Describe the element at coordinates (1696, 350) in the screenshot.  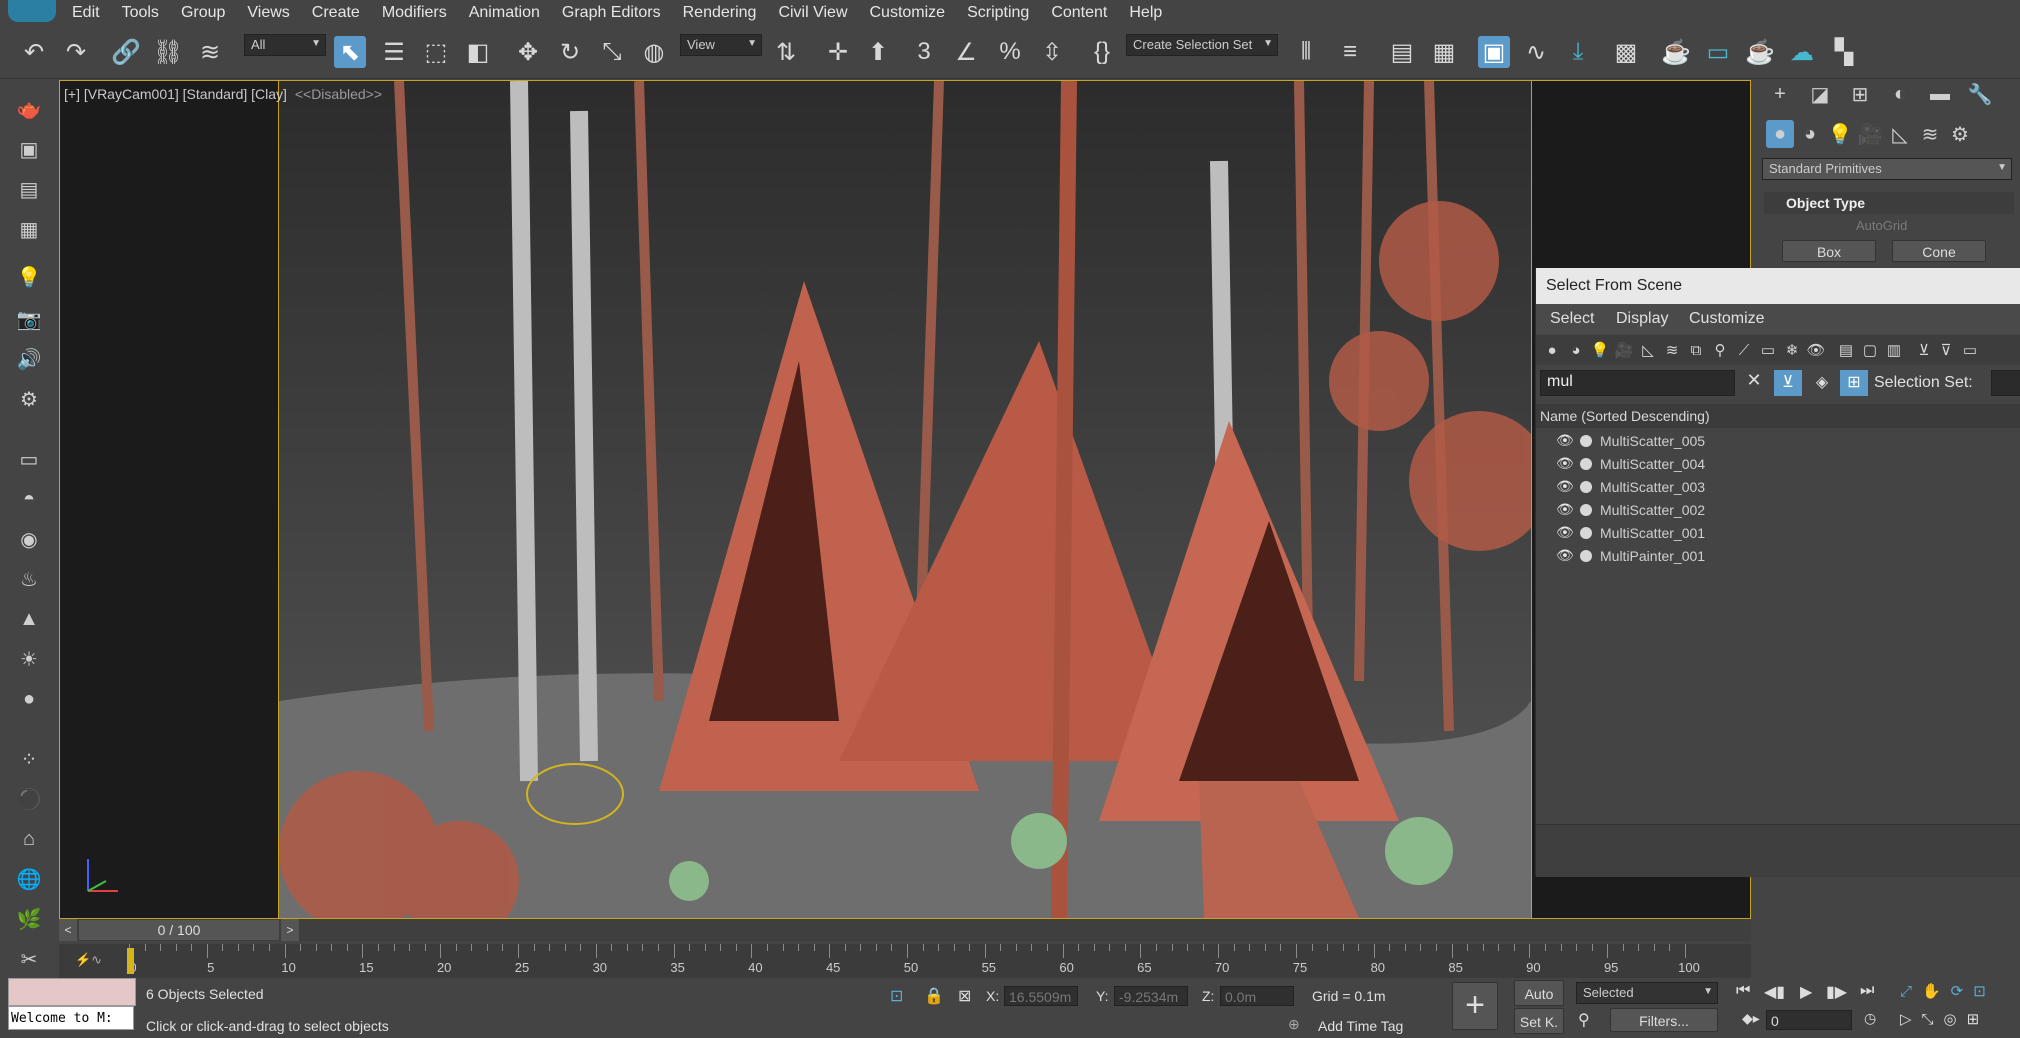
I see `filter-groups-icon: ⧉` at that location.